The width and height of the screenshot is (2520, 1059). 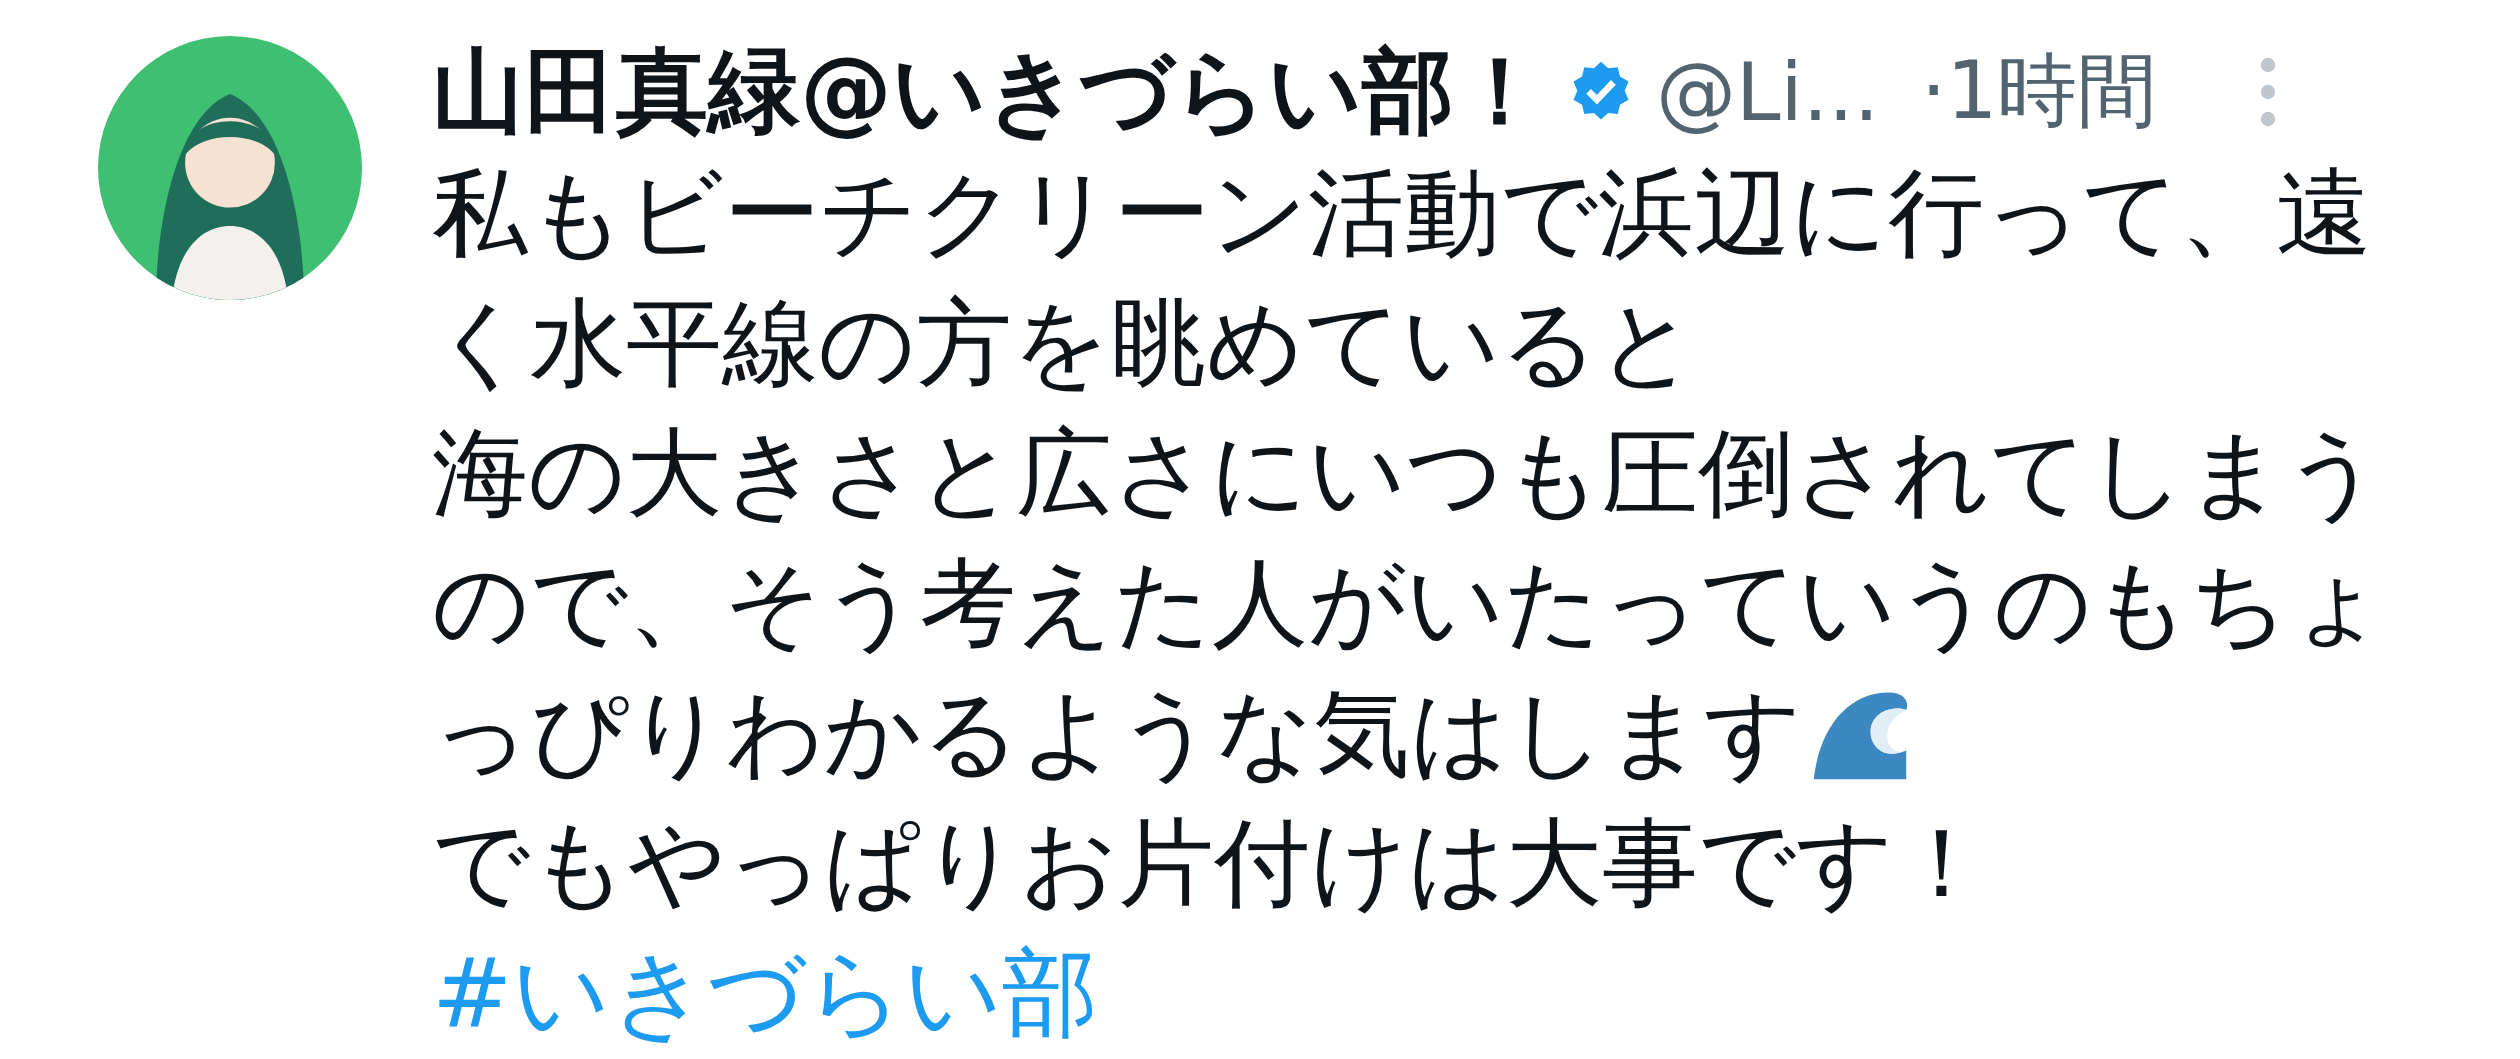 I want to click on post-text-line: でもやっぱりお片付けは大事です！, so click(x=1211, y=863).